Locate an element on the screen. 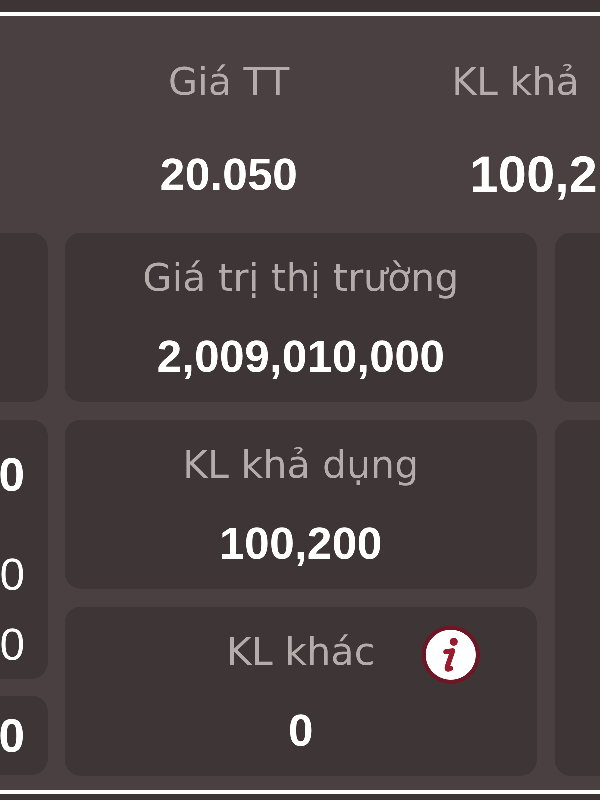 The width and height of the screenshot is (600, 800). header-value: 20.050 is located at coordinates (229, 175).